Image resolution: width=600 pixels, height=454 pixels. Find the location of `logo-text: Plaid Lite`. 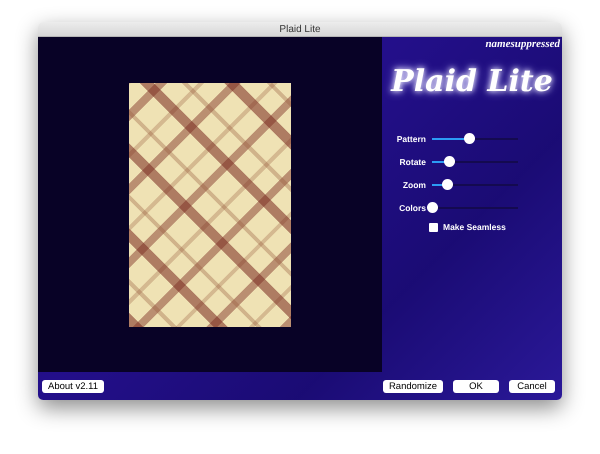

logo-text: Plaid Lite is located at coordinates (472, 81).